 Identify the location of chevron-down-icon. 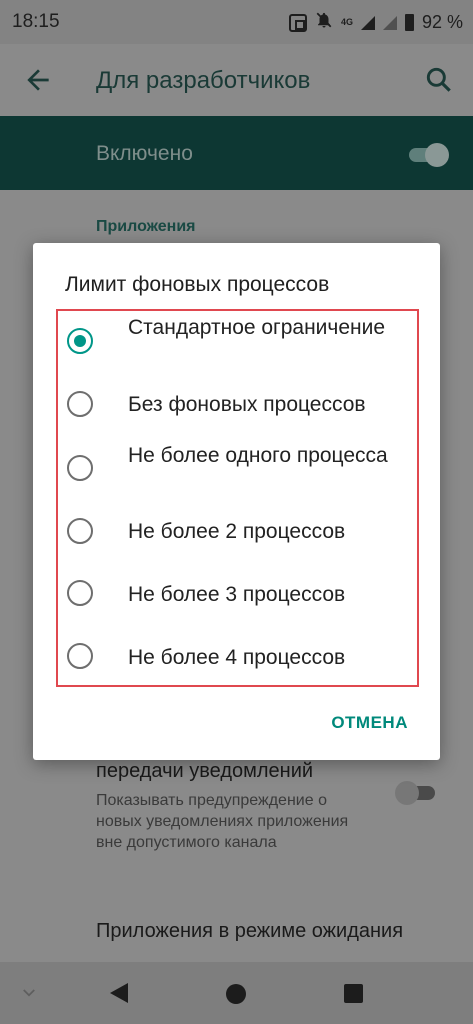
(29, 993).